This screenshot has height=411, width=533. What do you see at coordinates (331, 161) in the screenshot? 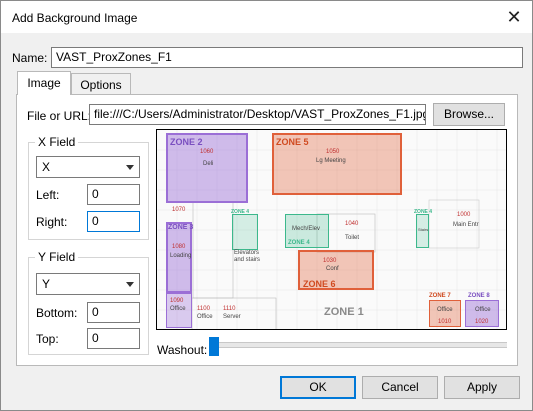
I see `room-lg-meeting-name: Lg Meeting` at bounding box center [331, 161].